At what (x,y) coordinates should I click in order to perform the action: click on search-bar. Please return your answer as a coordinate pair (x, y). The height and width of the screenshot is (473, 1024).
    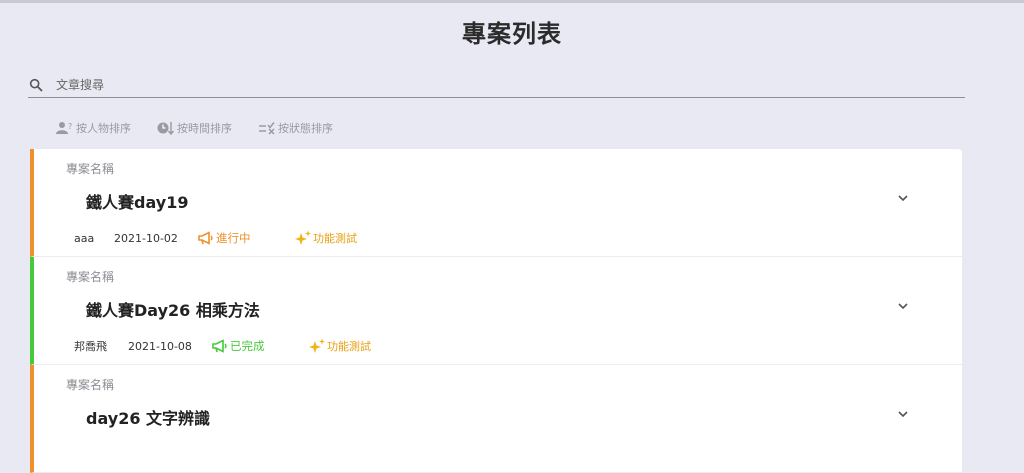
    Looking at the image, I should click on (496, 85).